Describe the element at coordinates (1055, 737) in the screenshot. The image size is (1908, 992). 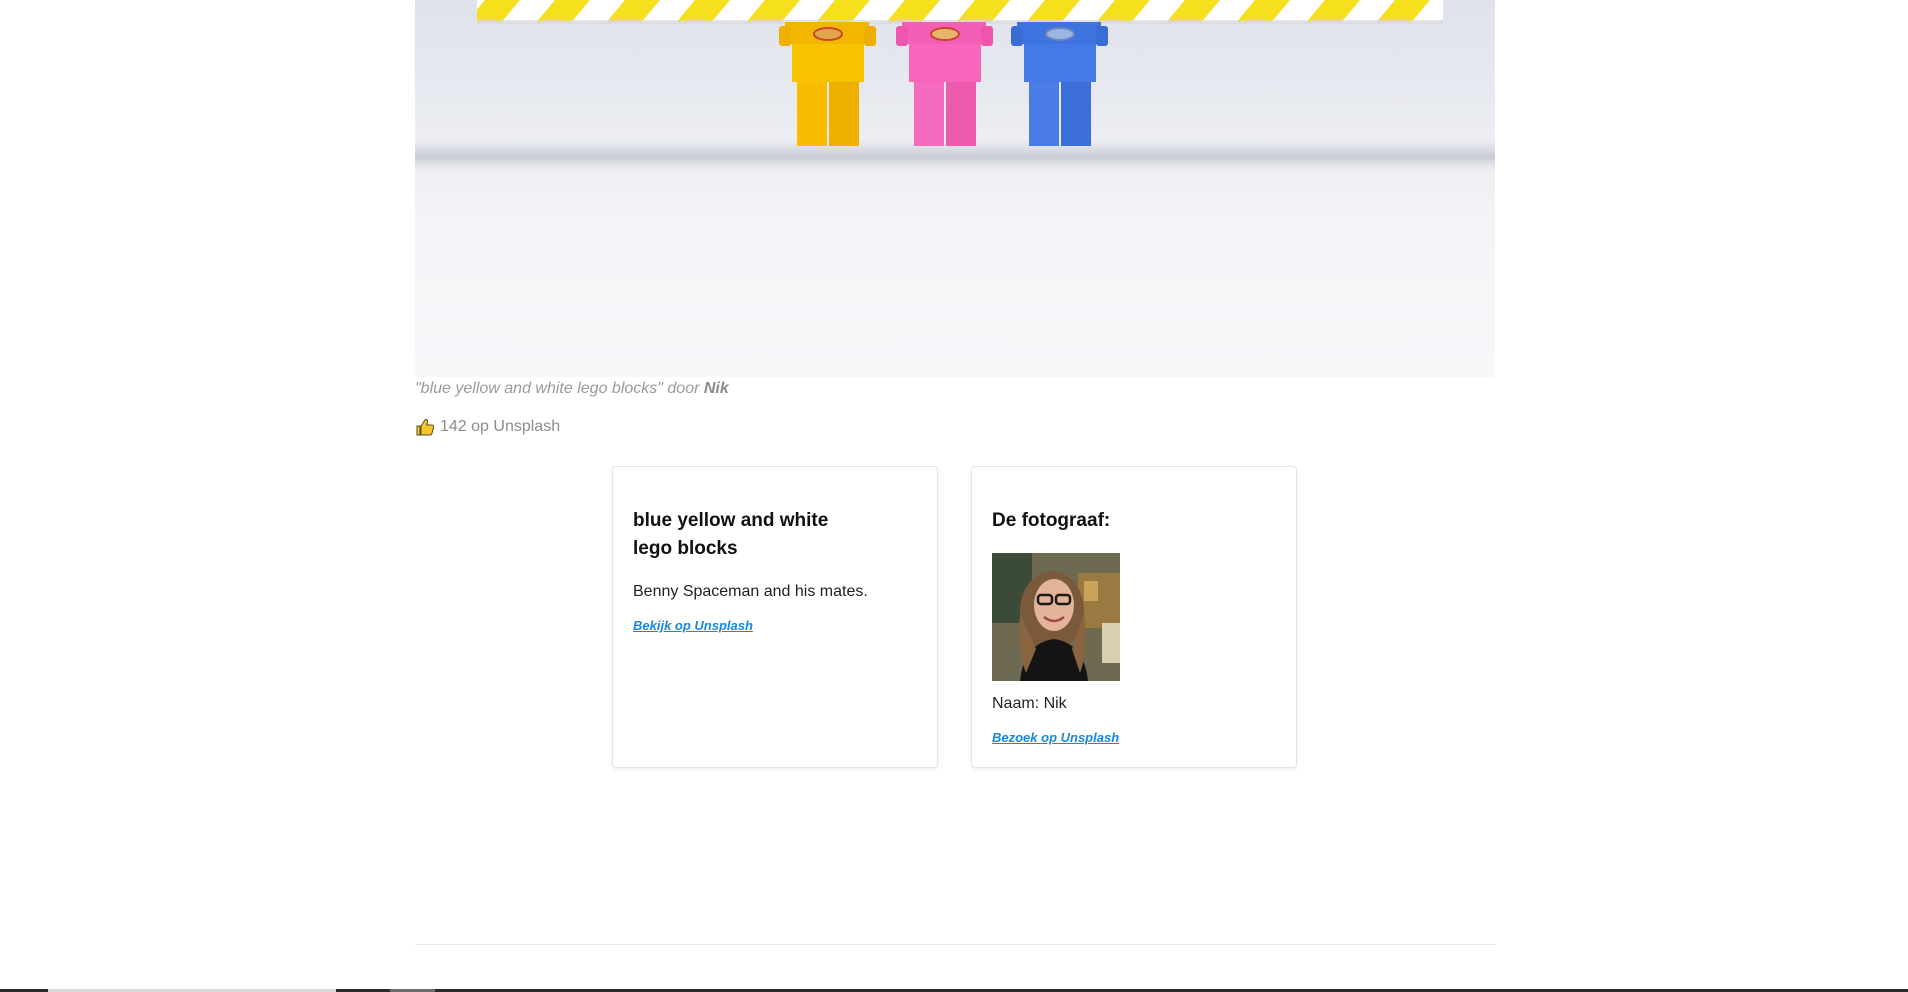
I see `visit-on-unsplash-link: Bezoek op Unsplash` at that location.